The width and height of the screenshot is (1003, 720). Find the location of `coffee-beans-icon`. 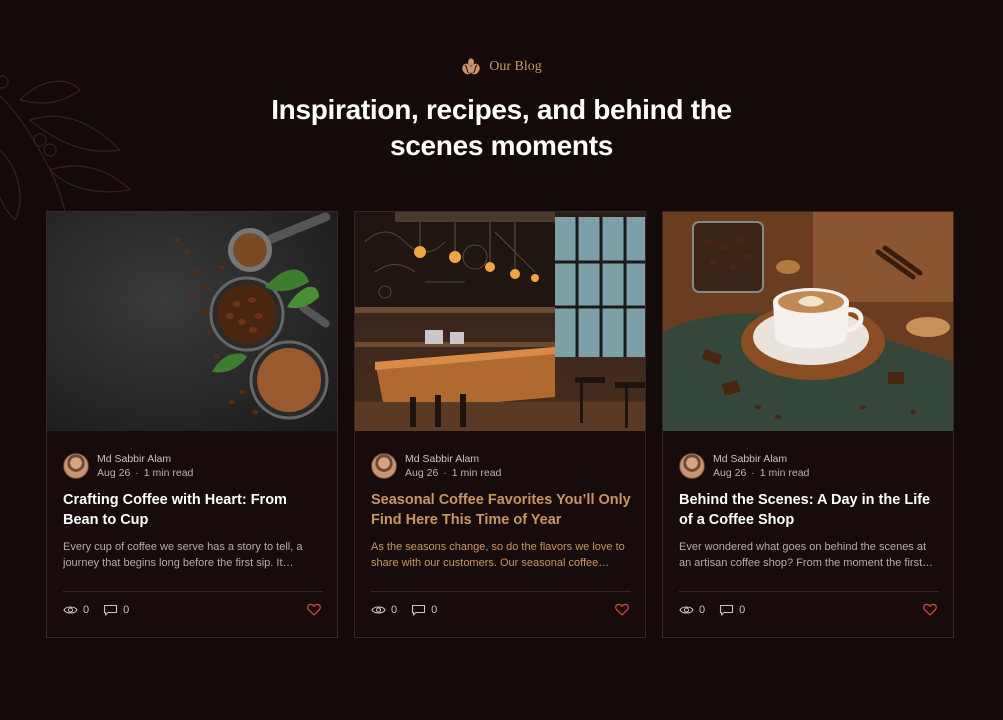

coffee-beans-icon is located at coordinates (471, 66).